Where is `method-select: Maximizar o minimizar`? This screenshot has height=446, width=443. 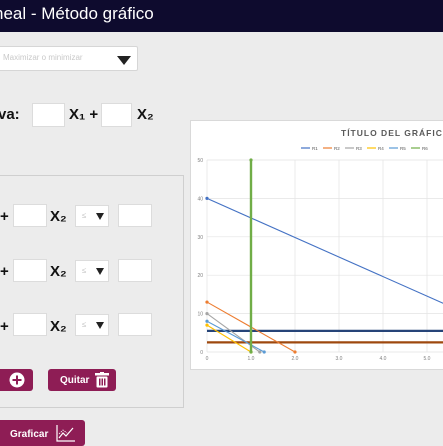 method-select: Maximizar o minimizar is located at coordinates (69, 58).